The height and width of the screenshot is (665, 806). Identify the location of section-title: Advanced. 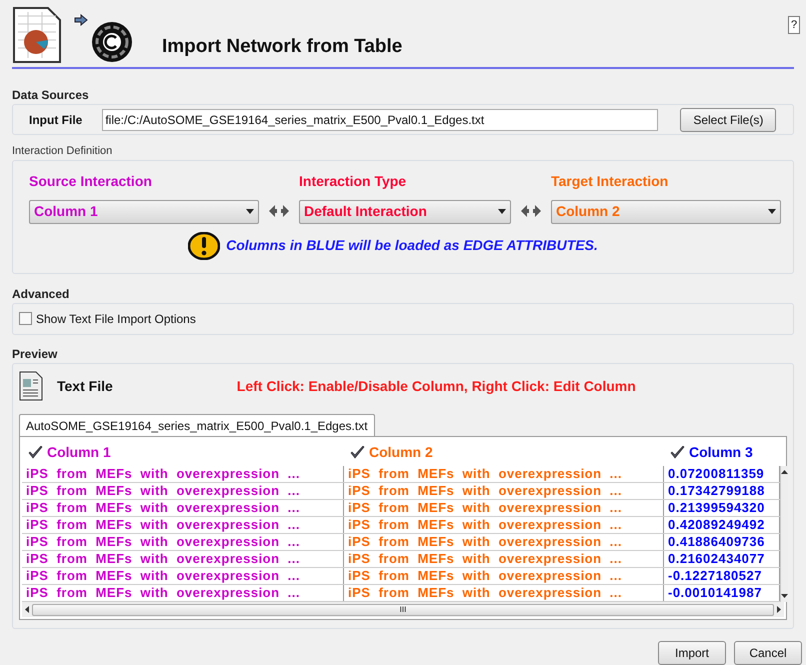
(41, 293).